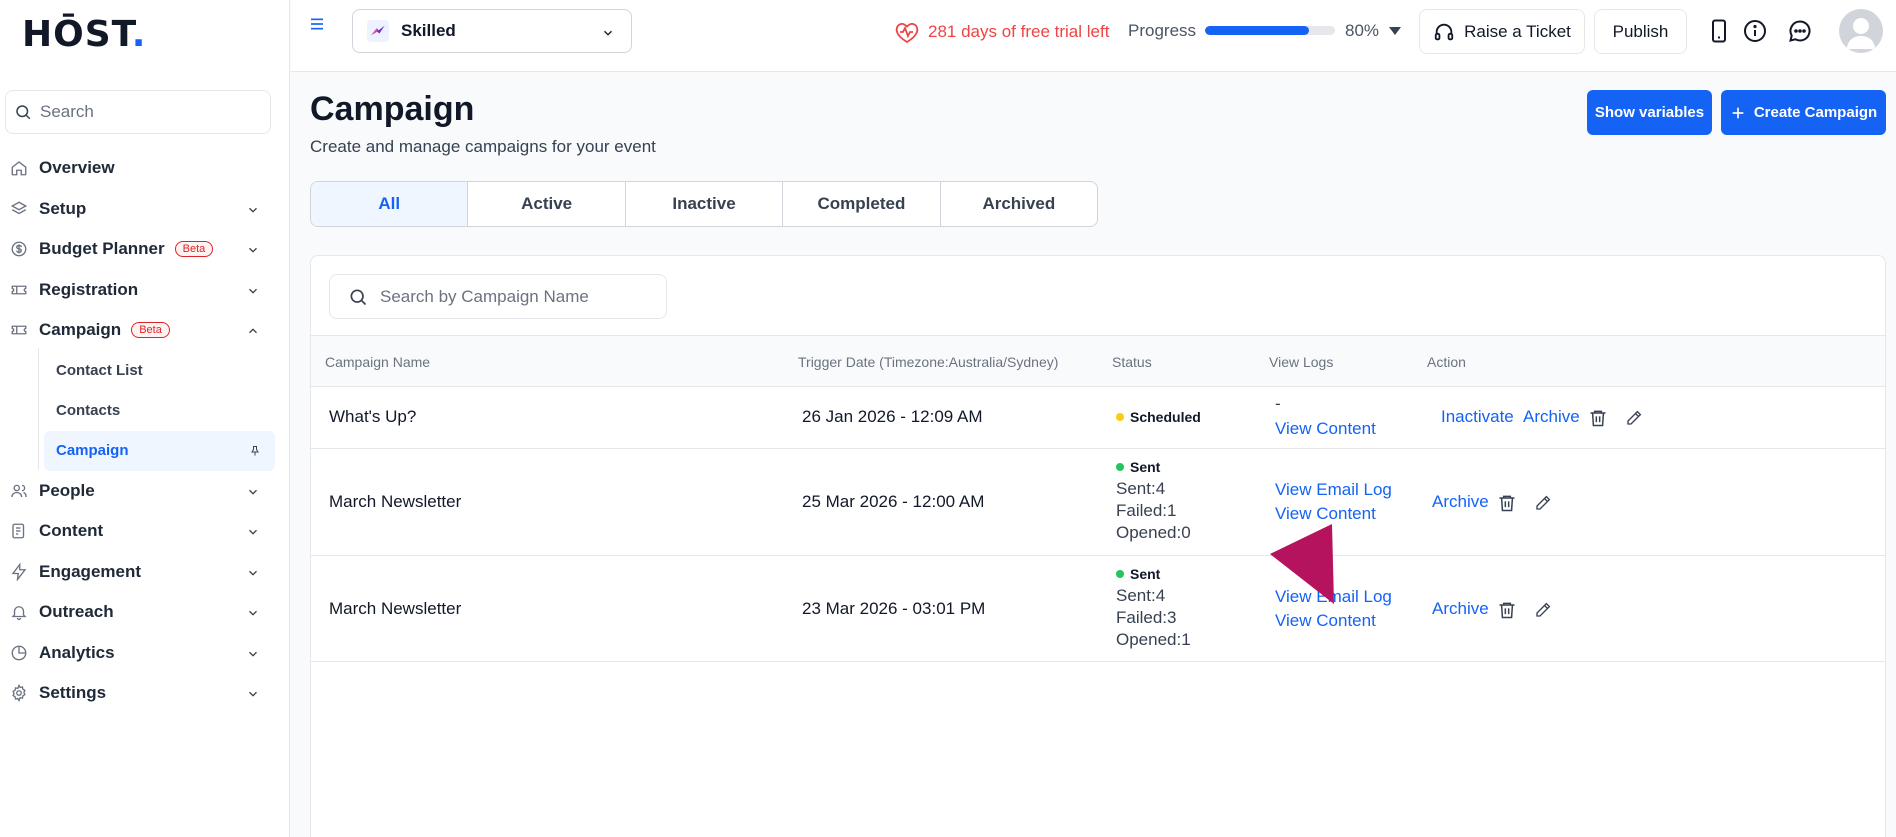  I want to click on tab-inactive: Inactive, so click(705, 204).